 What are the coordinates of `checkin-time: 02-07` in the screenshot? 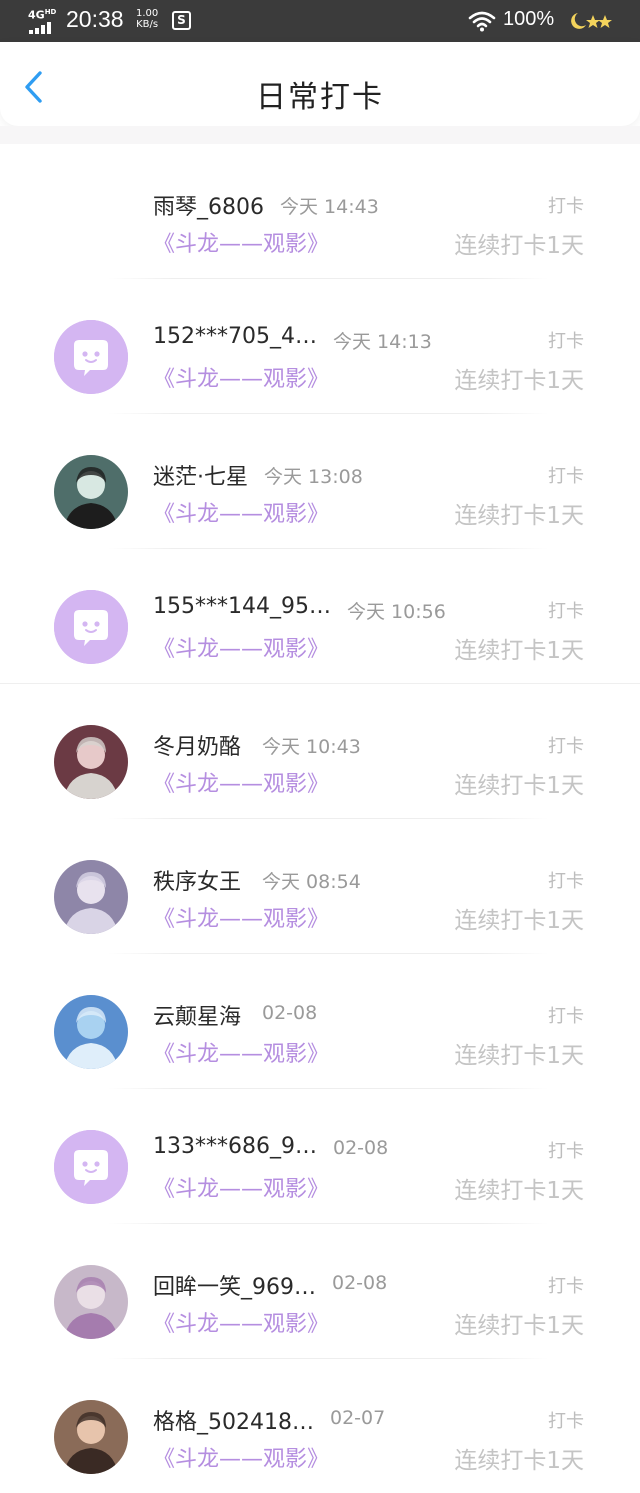 It's located at (358, 1418).